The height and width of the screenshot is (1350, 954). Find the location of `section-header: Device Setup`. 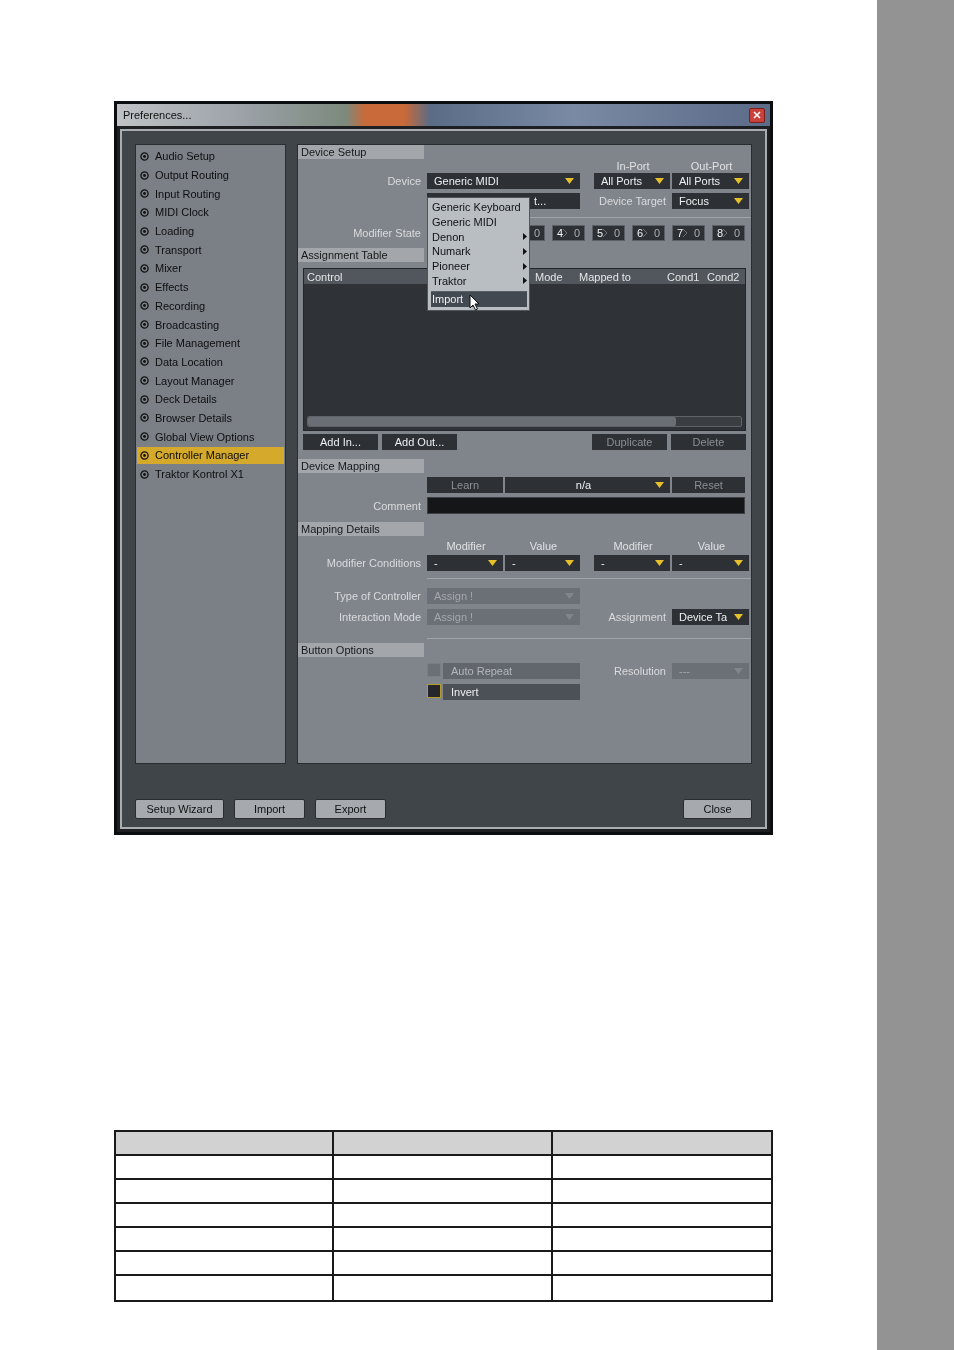

section-header: Device Setup is located at coordinates (361, 152).